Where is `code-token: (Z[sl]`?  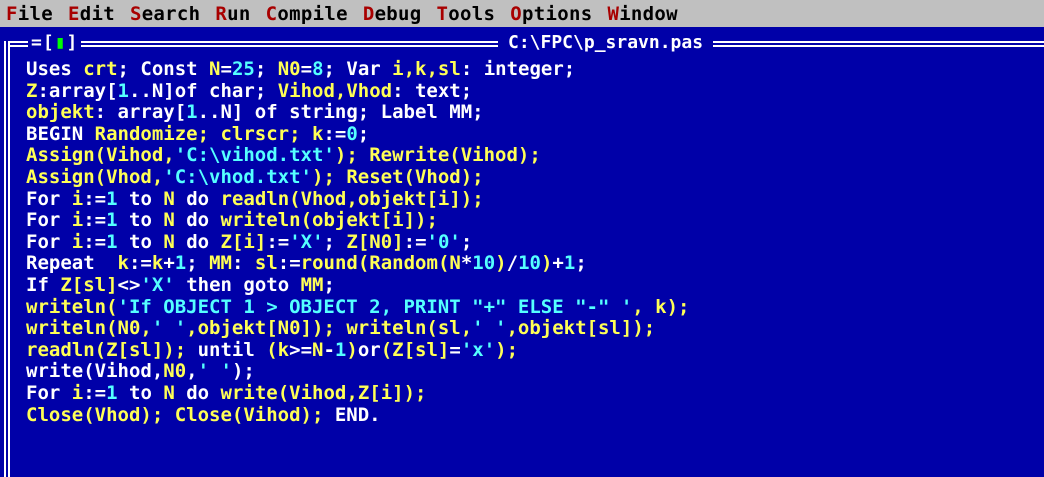
code-token: (Z[sl] is located at coordinates (415, 349).